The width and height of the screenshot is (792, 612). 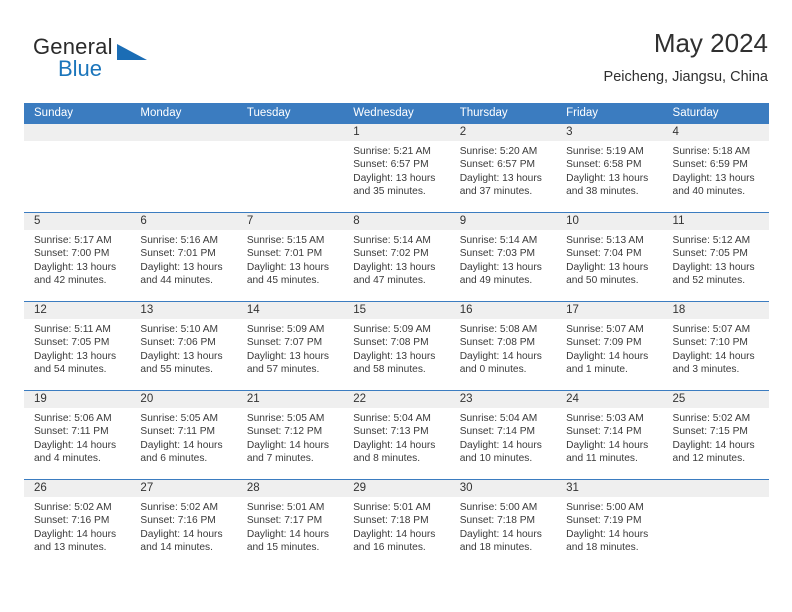 What do you see at coordinates (498, 507) in the screenshot?
I see `sunrise-text: Sunrise: 5:00 AM` at bounding box center [498, 507].